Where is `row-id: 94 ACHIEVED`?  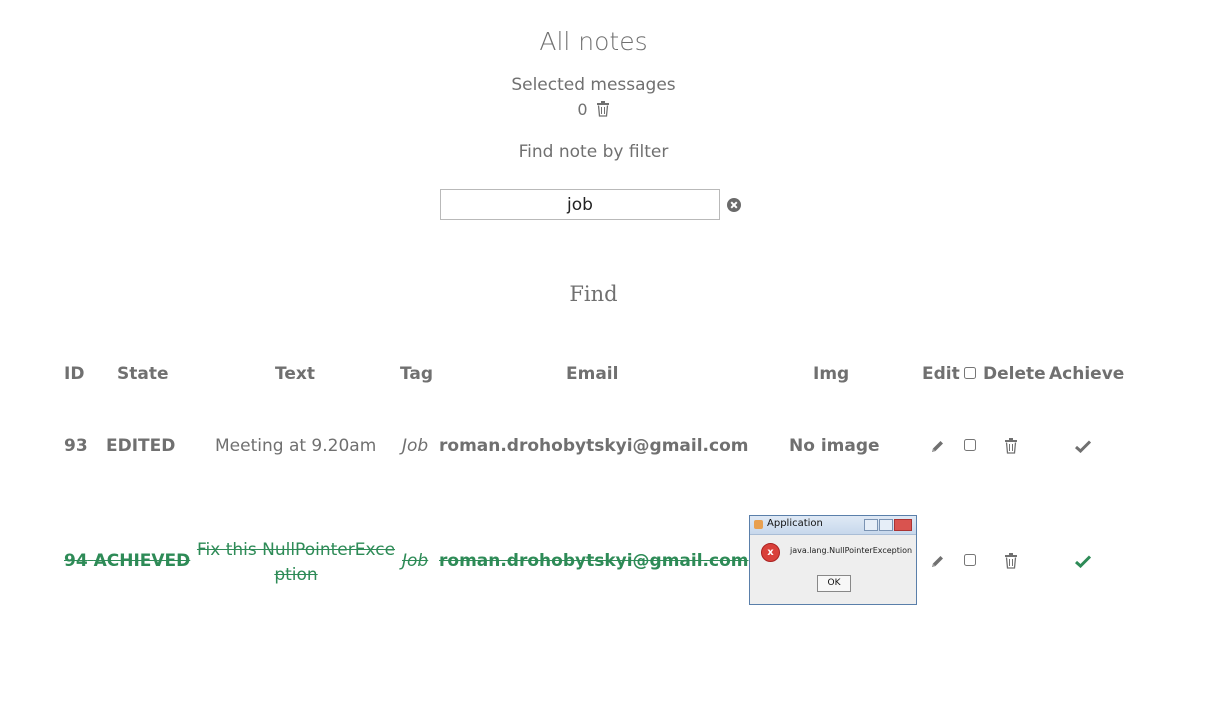 row-id: 94 ACHIEVED is located at coordinates (127, 561).